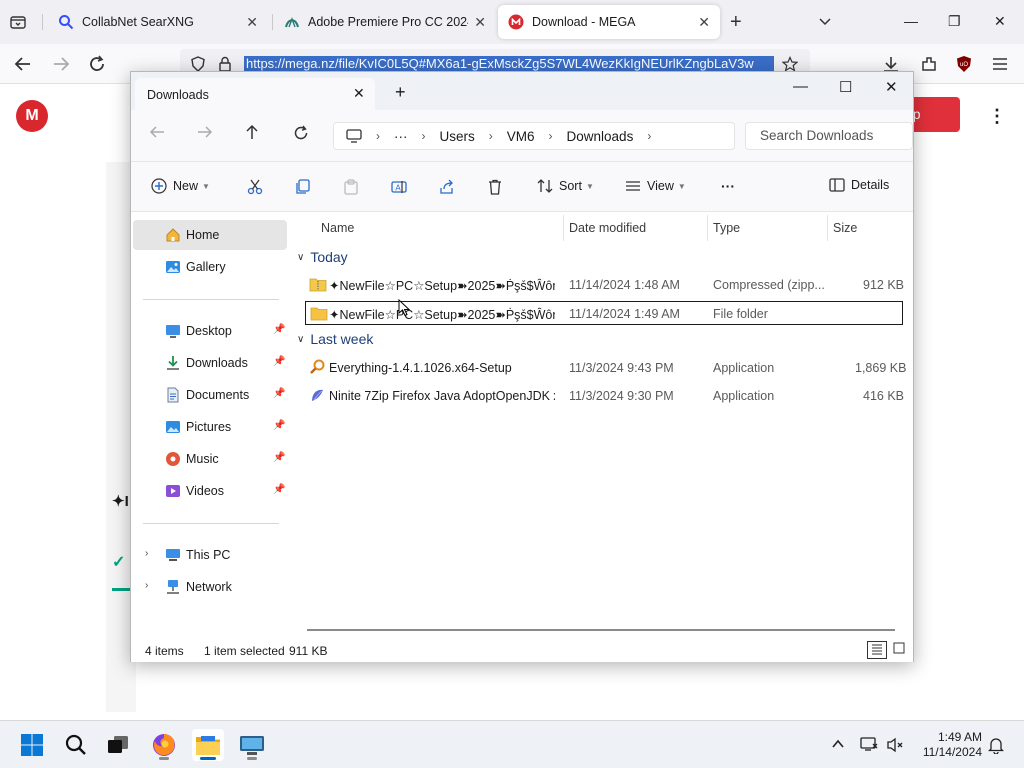  Describe the element at coordinates (565, 186) in the screenshot. I see `sort-button: Sort ▼` at that location.